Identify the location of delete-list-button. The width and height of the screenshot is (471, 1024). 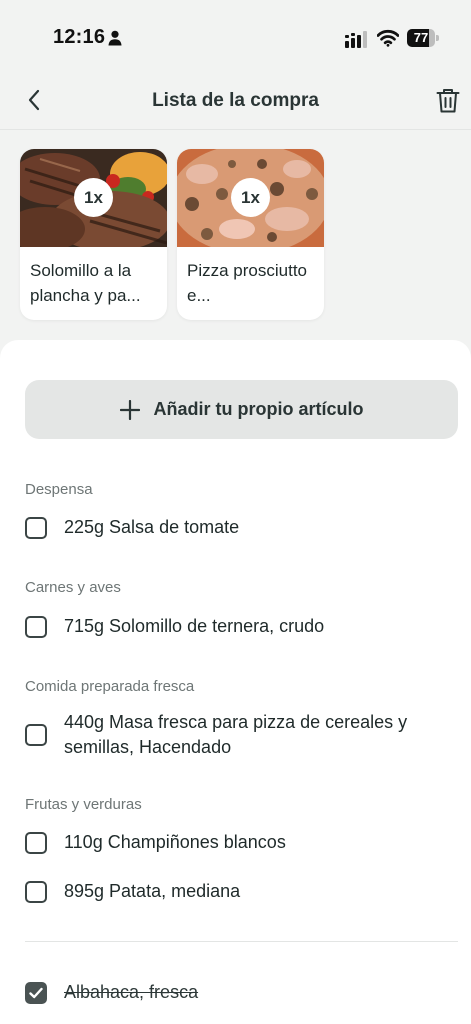
(448, 103).